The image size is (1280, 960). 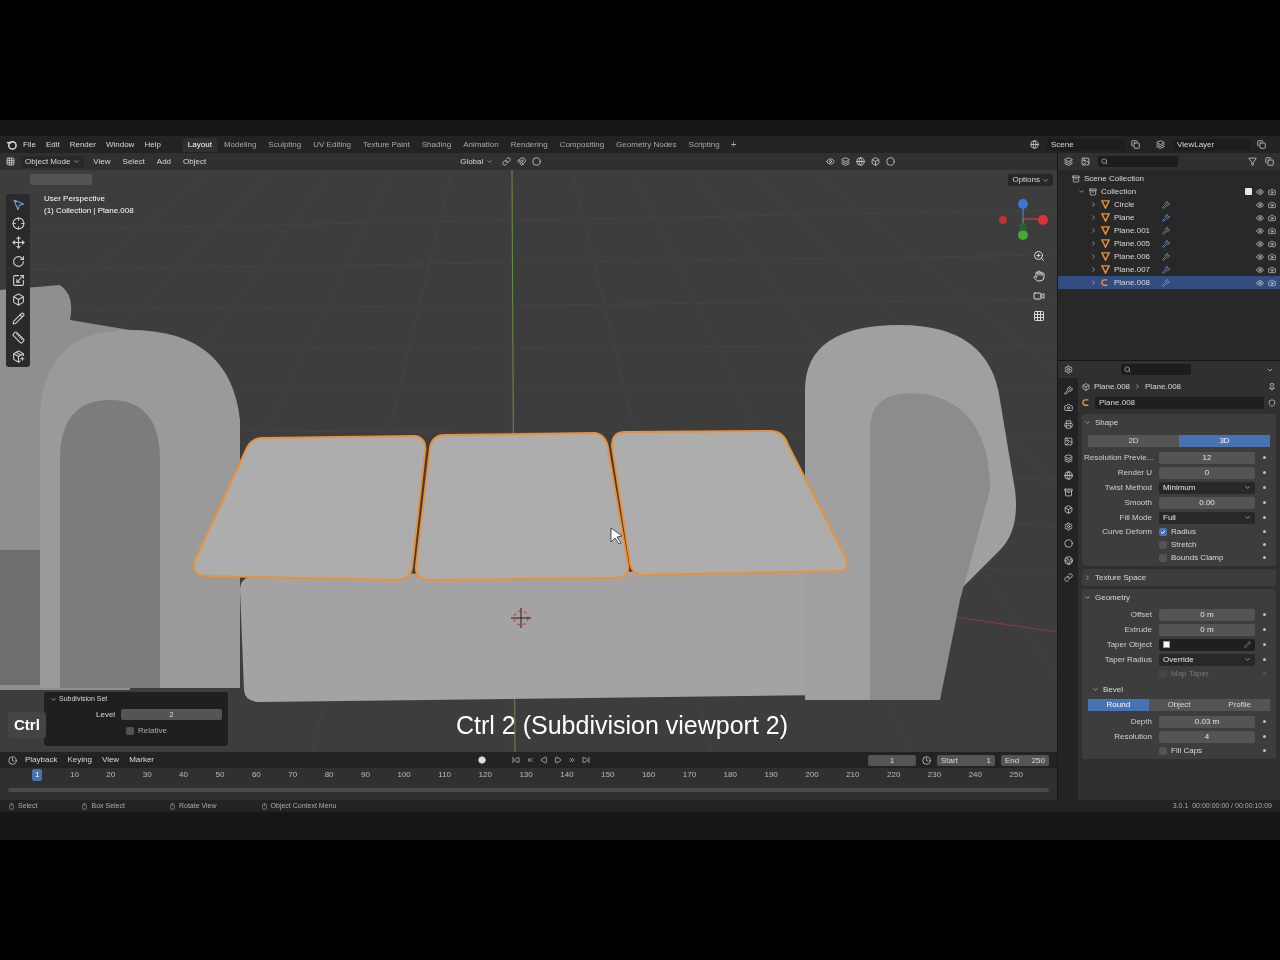 I want to click on select-tool-icon, so click(x=18, y=204).